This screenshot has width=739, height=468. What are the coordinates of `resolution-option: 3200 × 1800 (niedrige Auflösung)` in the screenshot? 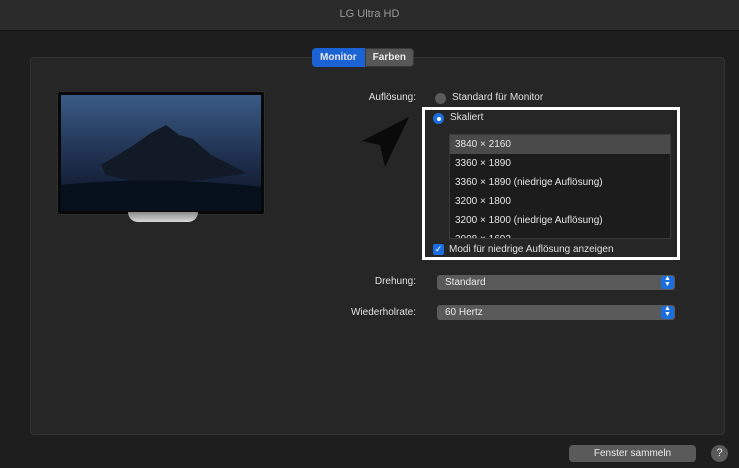 It's located at (560, 220).